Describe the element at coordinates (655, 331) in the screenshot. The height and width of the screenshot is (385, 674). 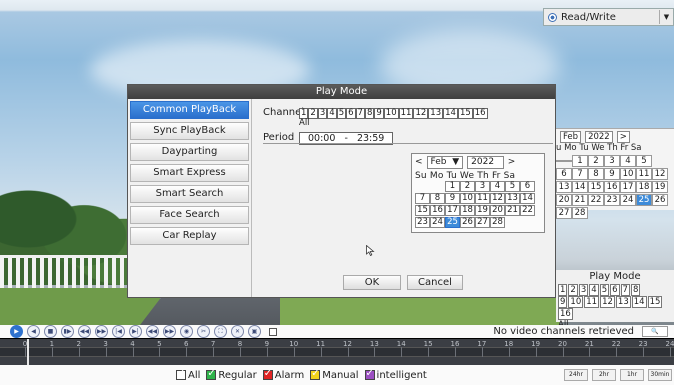
I see `zoom-icon: 🔍` at that location.